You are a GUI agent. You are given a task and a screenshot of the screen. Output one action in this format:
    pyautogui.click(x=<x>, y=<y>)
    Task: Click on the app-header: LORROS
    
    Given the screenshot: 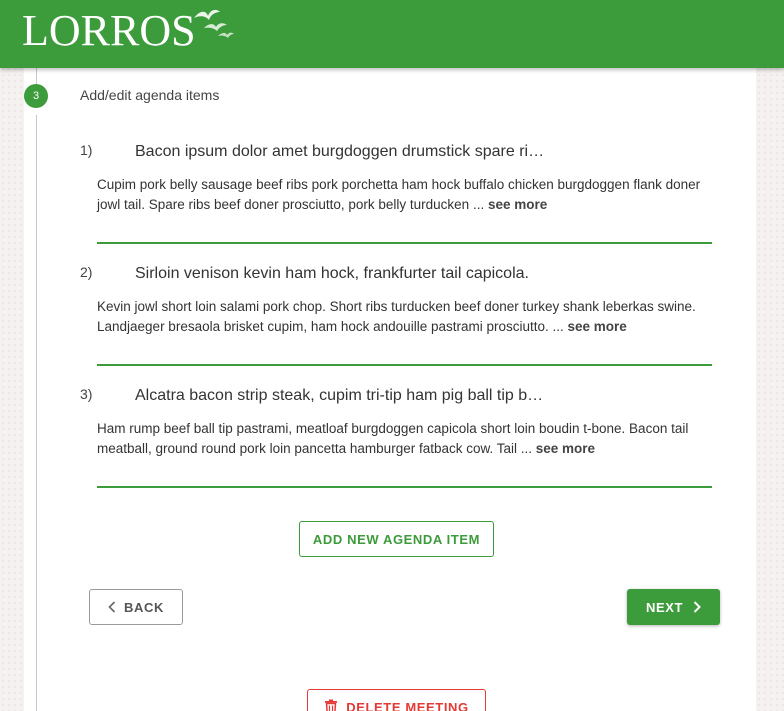 What is the action you would take?
    pyautogui.click(x=392, y=34)
    